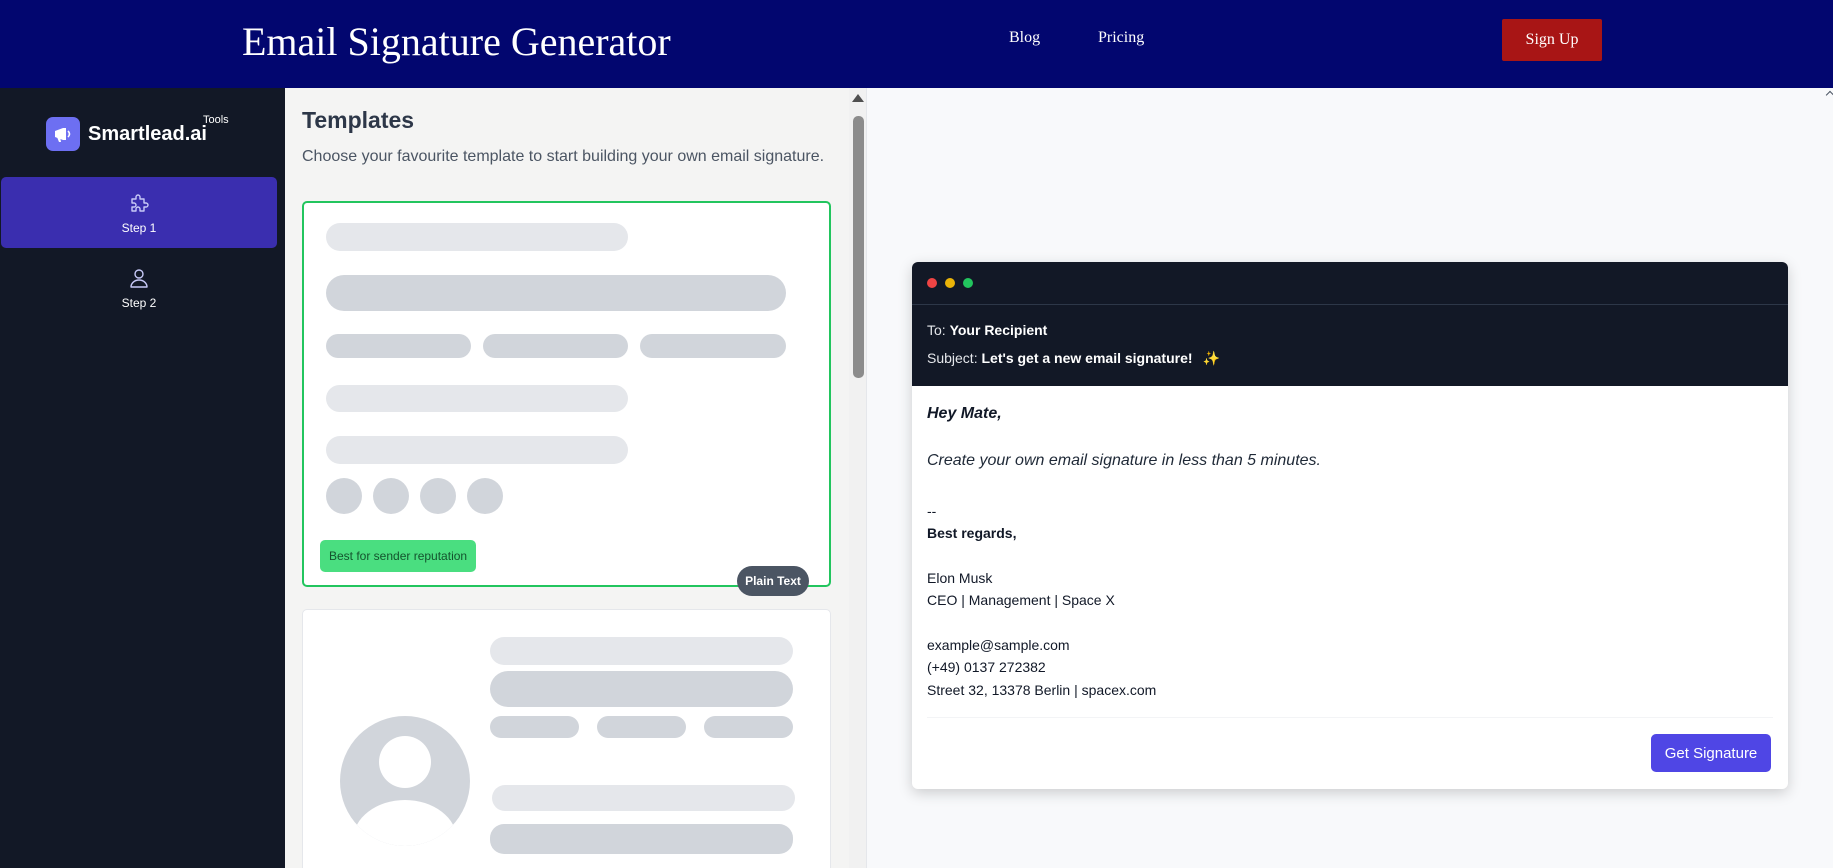 This screenshot has height=868, width=1833. Describe the element at coordinates (1024, 38) in the screenshot. I see `nav-link-blog: Blog` at that location.